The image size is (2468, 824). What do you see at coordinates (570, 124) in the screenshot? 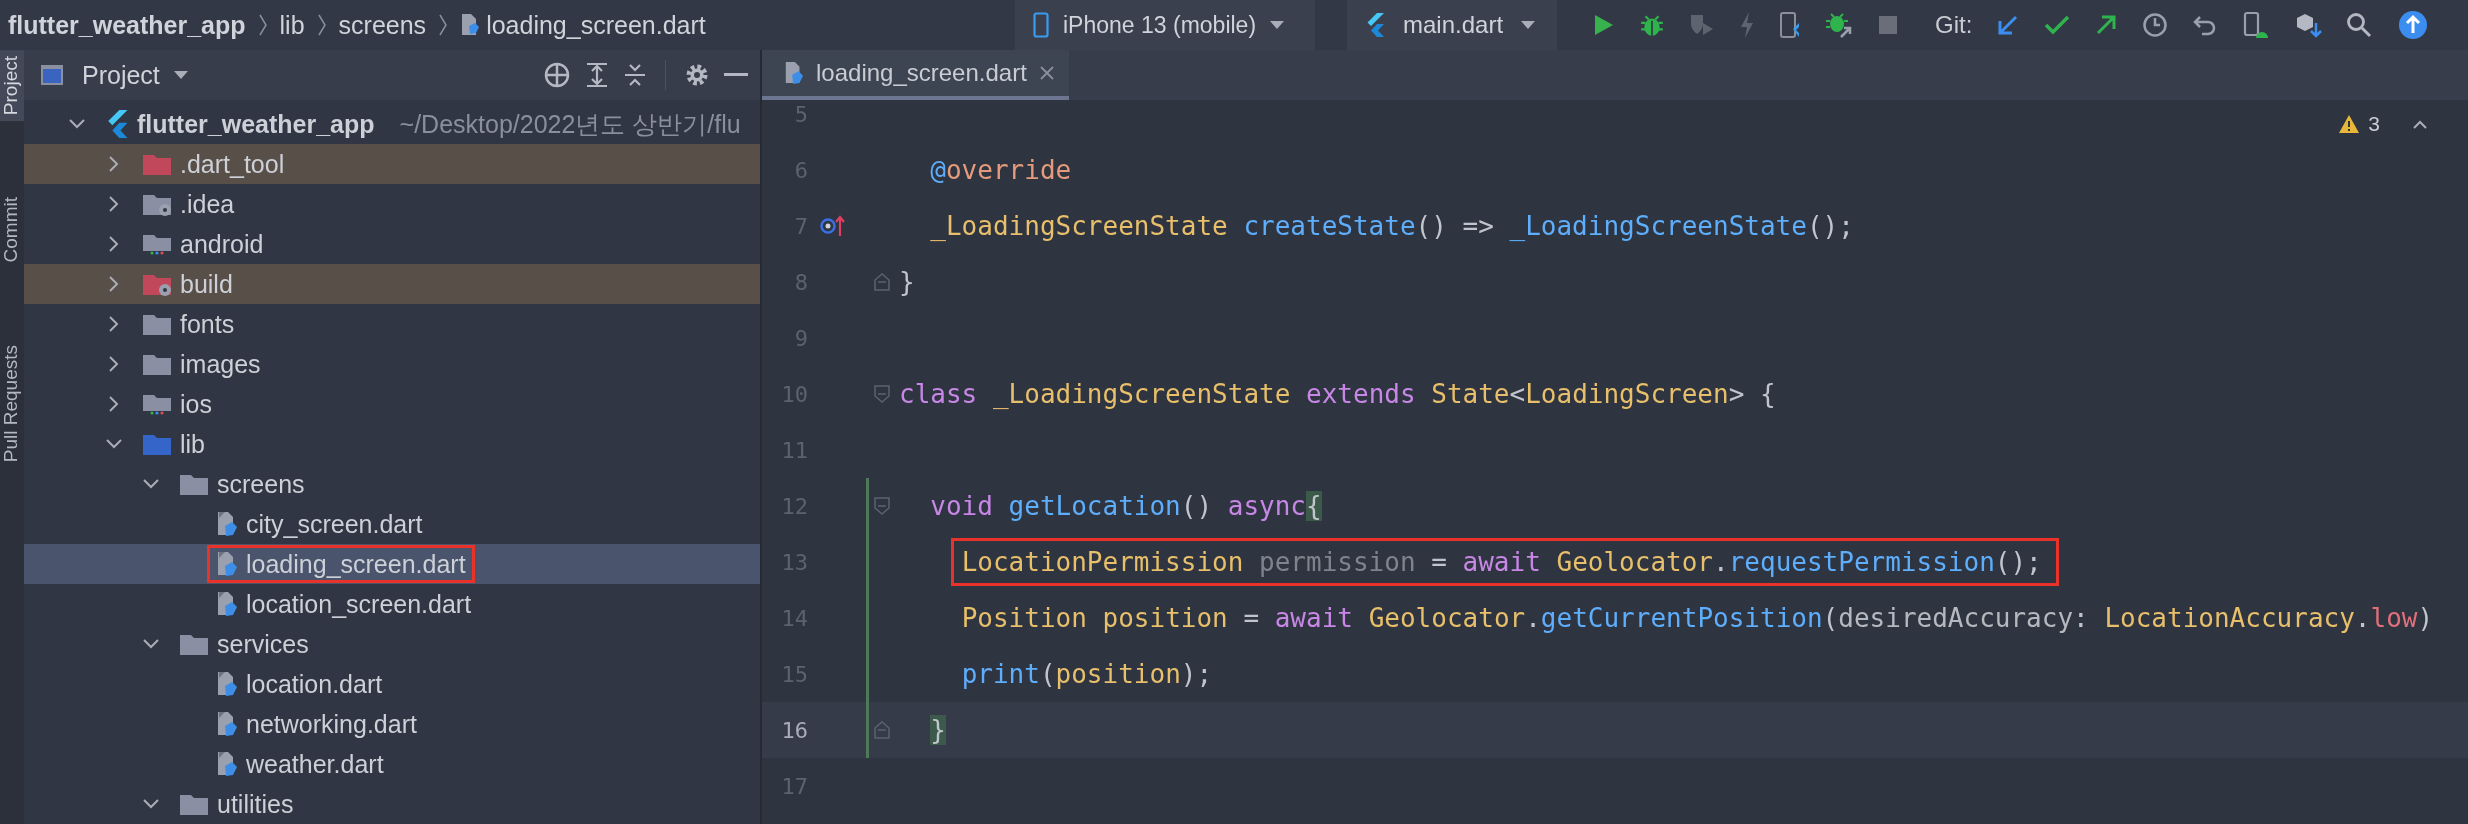
I see `project-path: ~/Desktop/2022년도 상반기/flu` at bounding box center [570, 124].